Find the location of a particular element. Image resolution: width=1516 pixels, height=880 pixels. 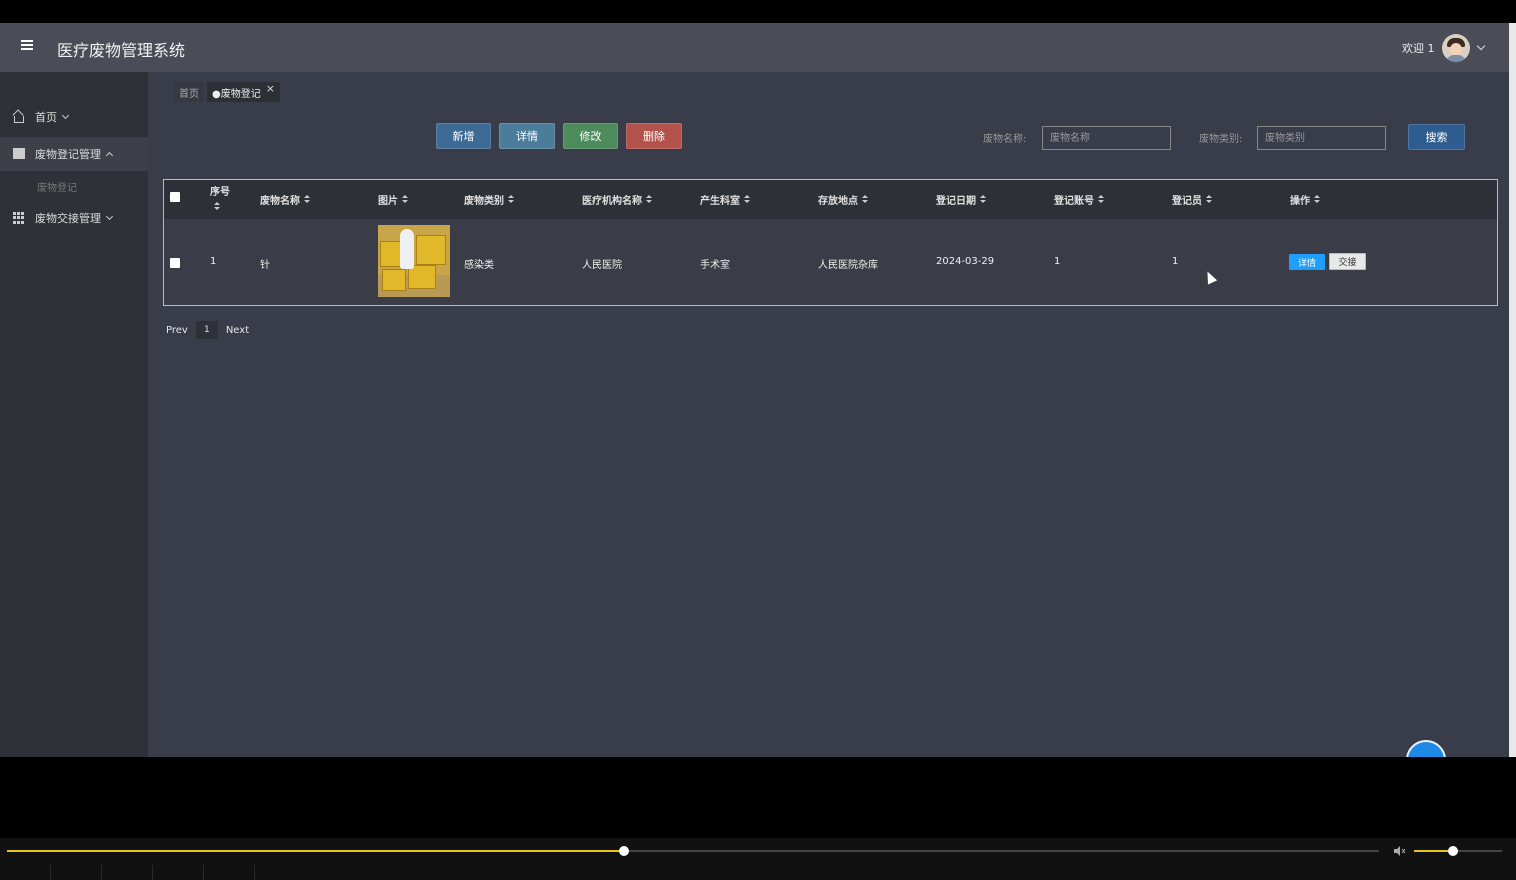

column-label: 医疗机构名称 is located at coordinates (612, 201).